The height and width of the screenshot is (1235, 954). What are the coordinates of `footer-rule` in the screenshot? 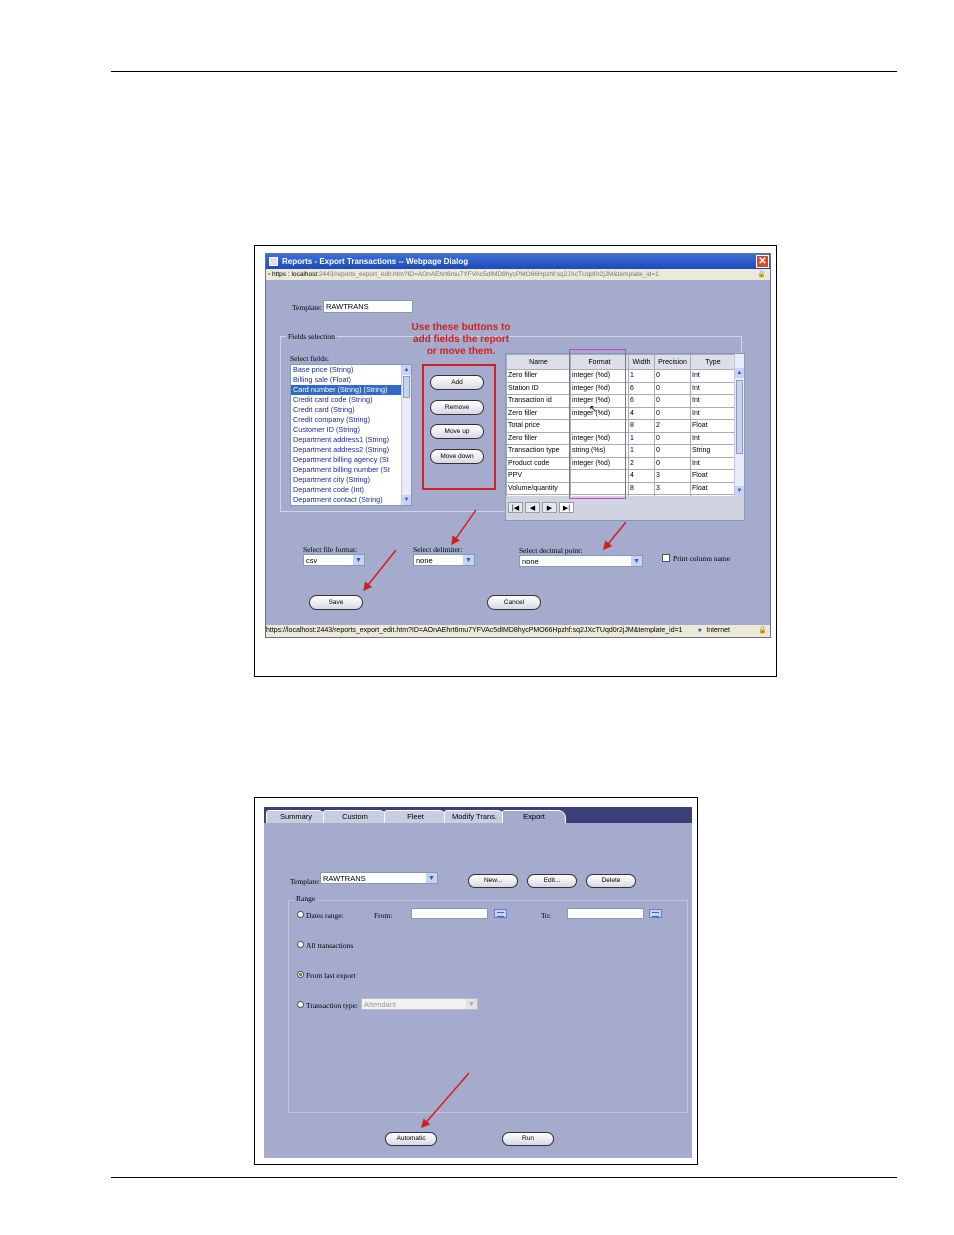 It's located at (504, 1177).